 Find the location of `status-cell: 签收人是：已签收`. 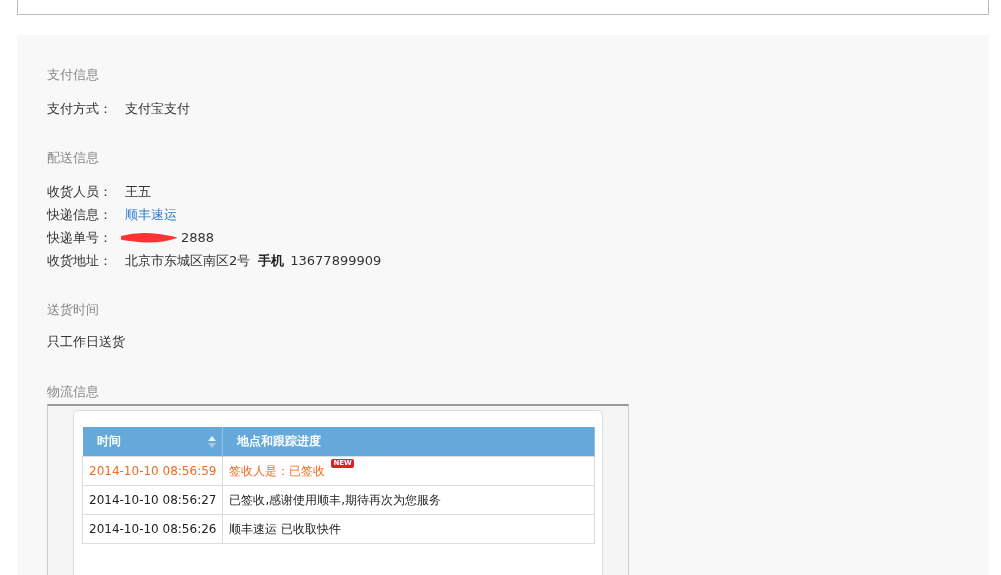

status-cell: 签收人是：已签收 is located at coordinates (277, 470).